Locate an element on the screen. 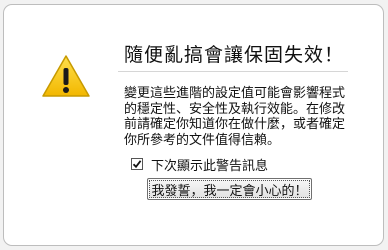 This screenshot has width=388, height=250. title-divider is located at coordinates (233, 71).